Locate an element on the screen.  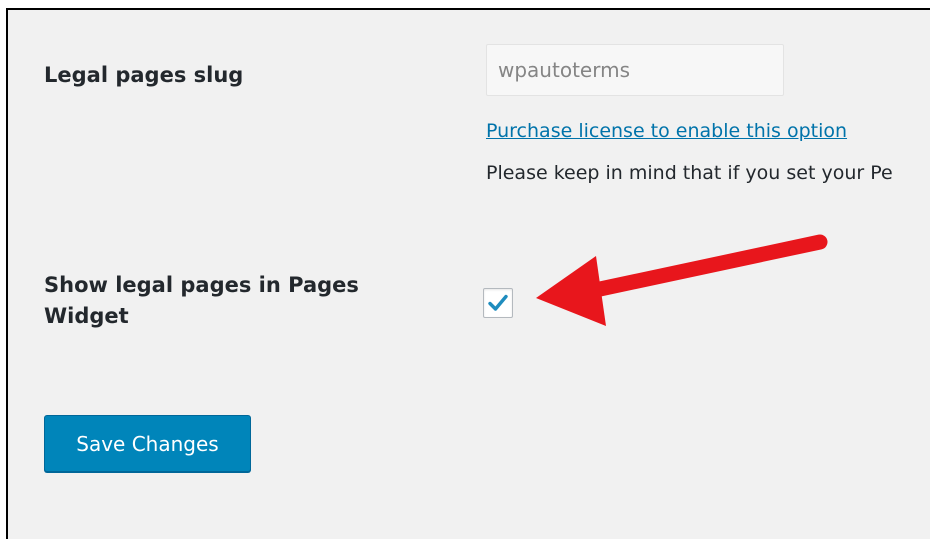
arrow-shaft is located at coordinates (703, 267).